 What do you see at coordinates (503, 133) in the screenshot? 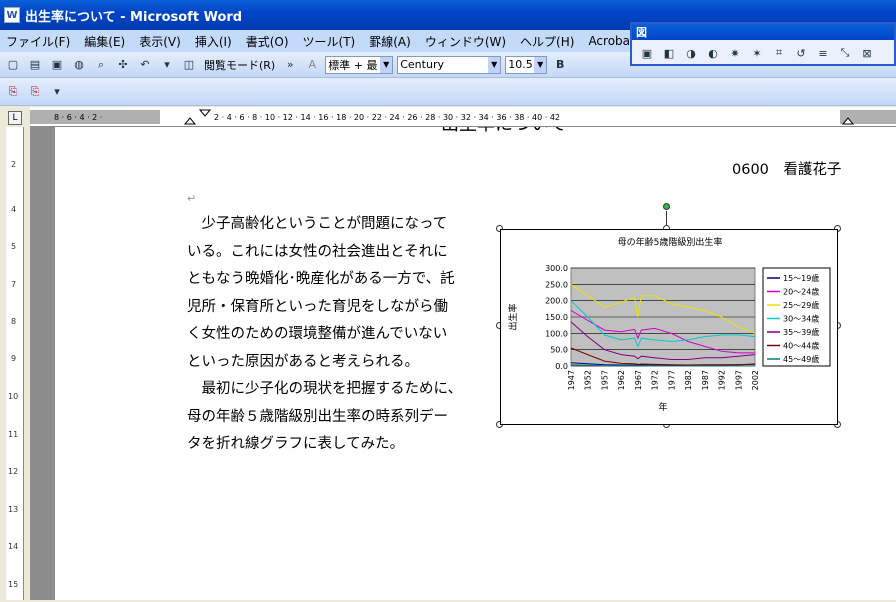
I see `document-heading-partial: 出生率について` at bounding box center [503, 133].